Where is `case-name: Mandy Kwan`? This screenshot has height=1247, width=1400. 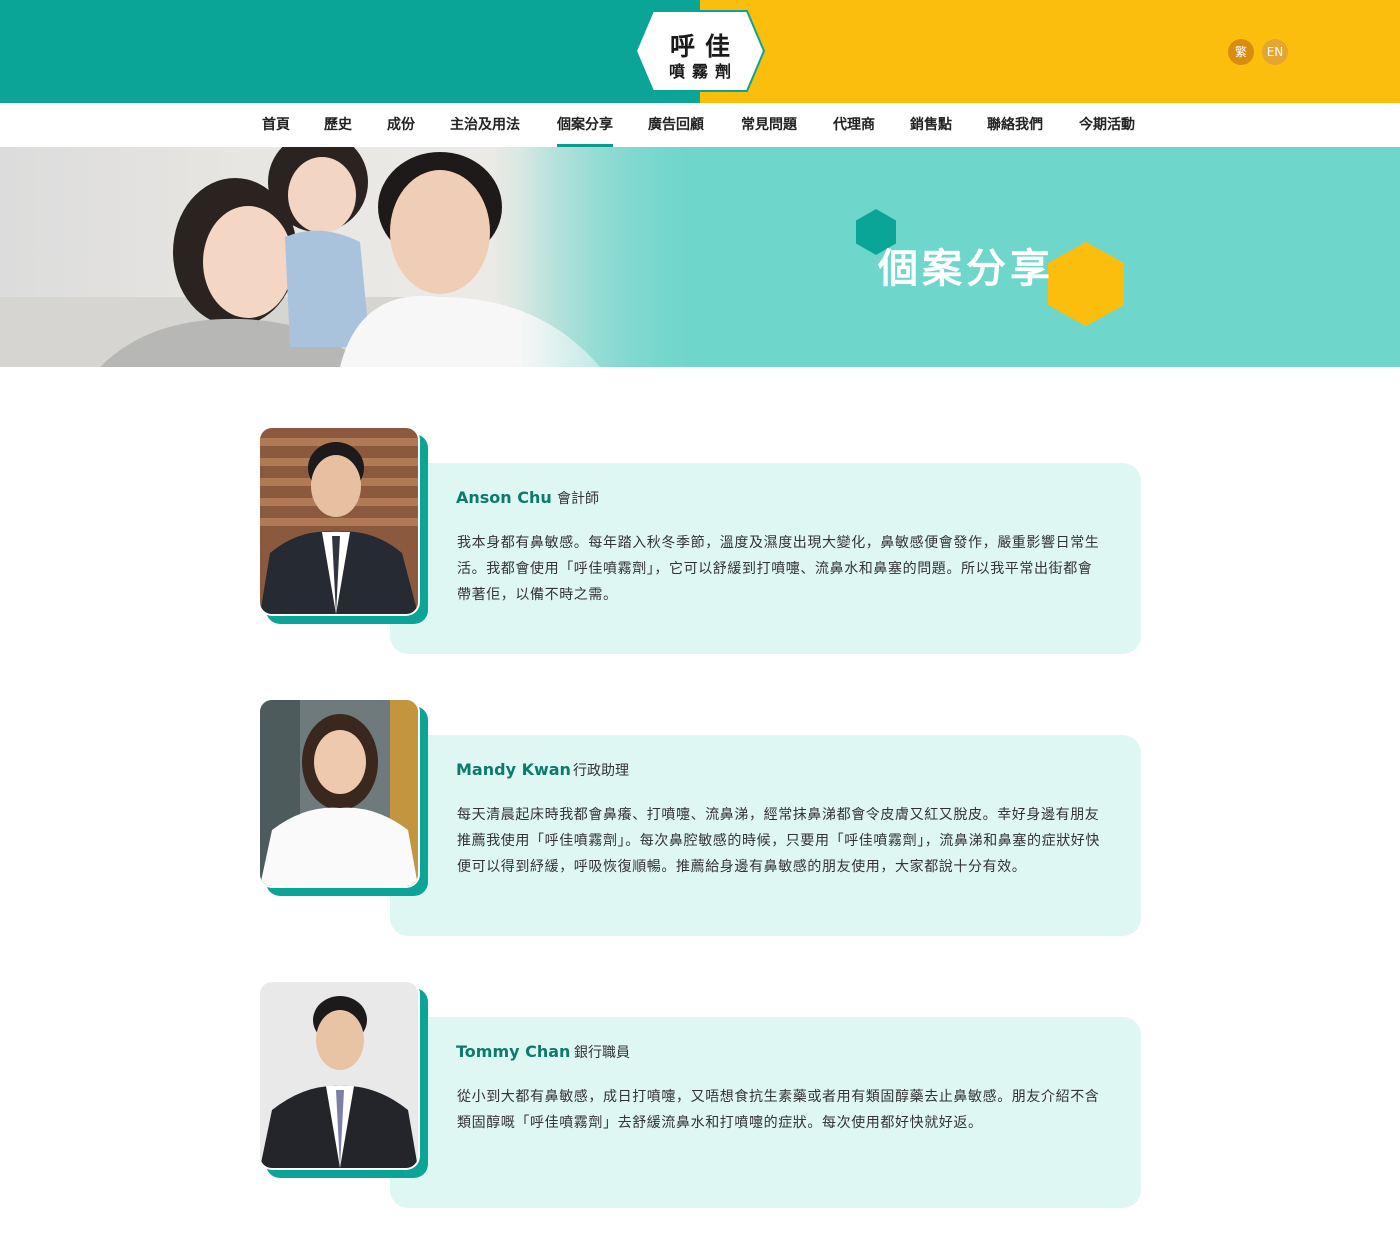 case-name: Mandy Kwan is located at coordinates (513, 769).